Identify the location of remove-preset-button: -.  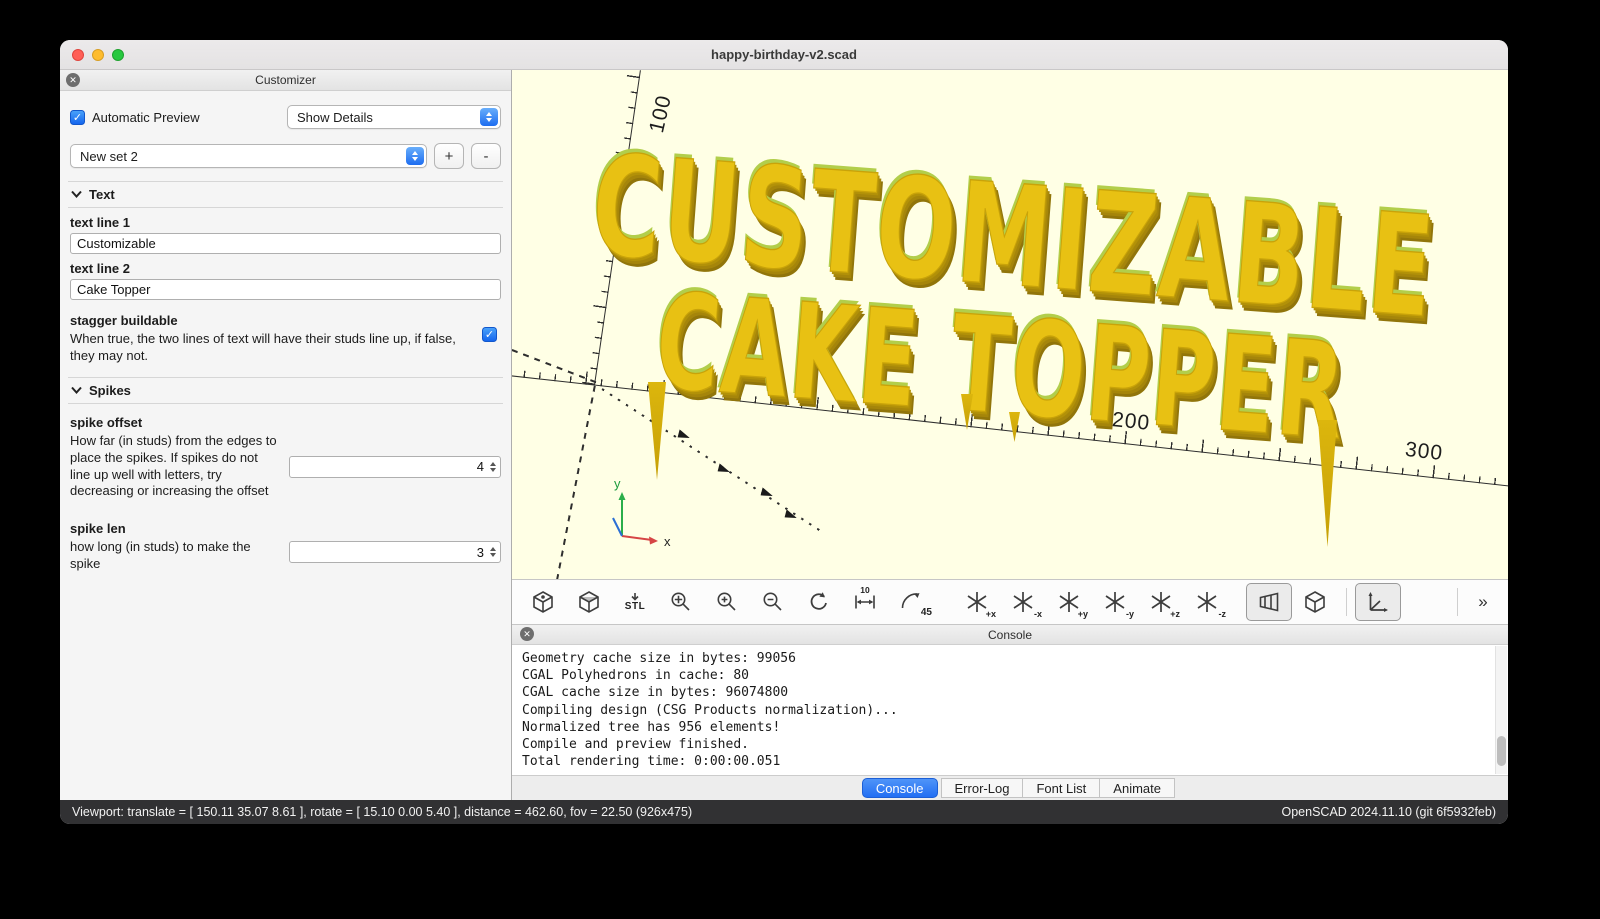
(486, 156).